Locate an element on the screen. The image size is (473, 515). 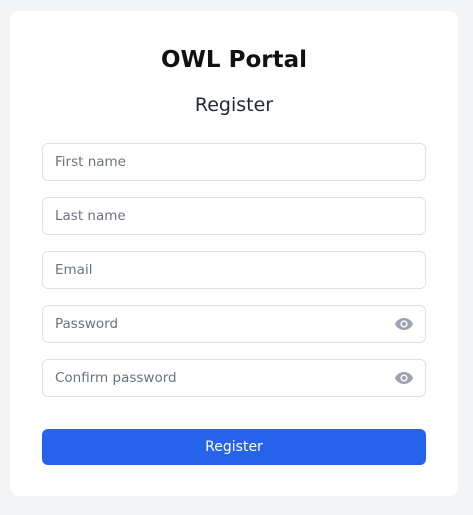
last-name-input is located at coordinates (234, 216).